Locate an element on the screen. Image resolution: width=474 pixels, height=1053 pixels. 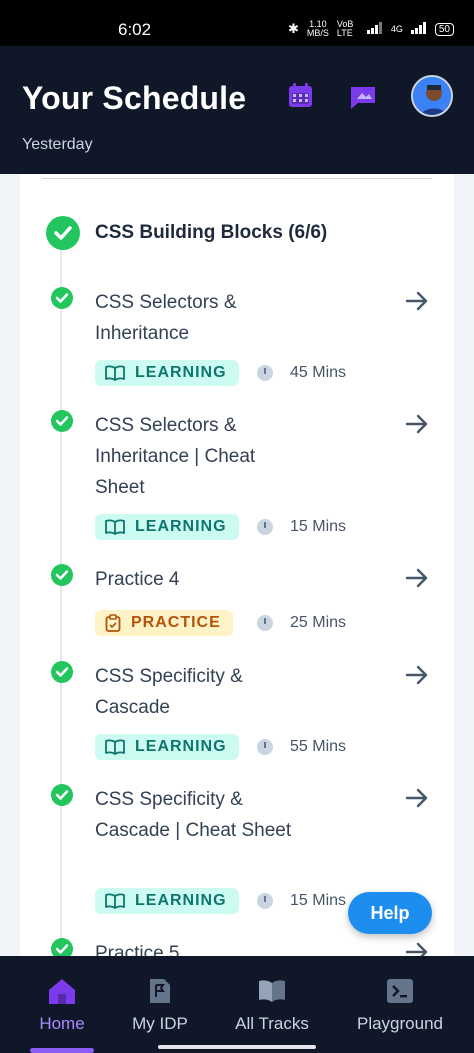
terminal-icon is located at coordinates (400, 991).